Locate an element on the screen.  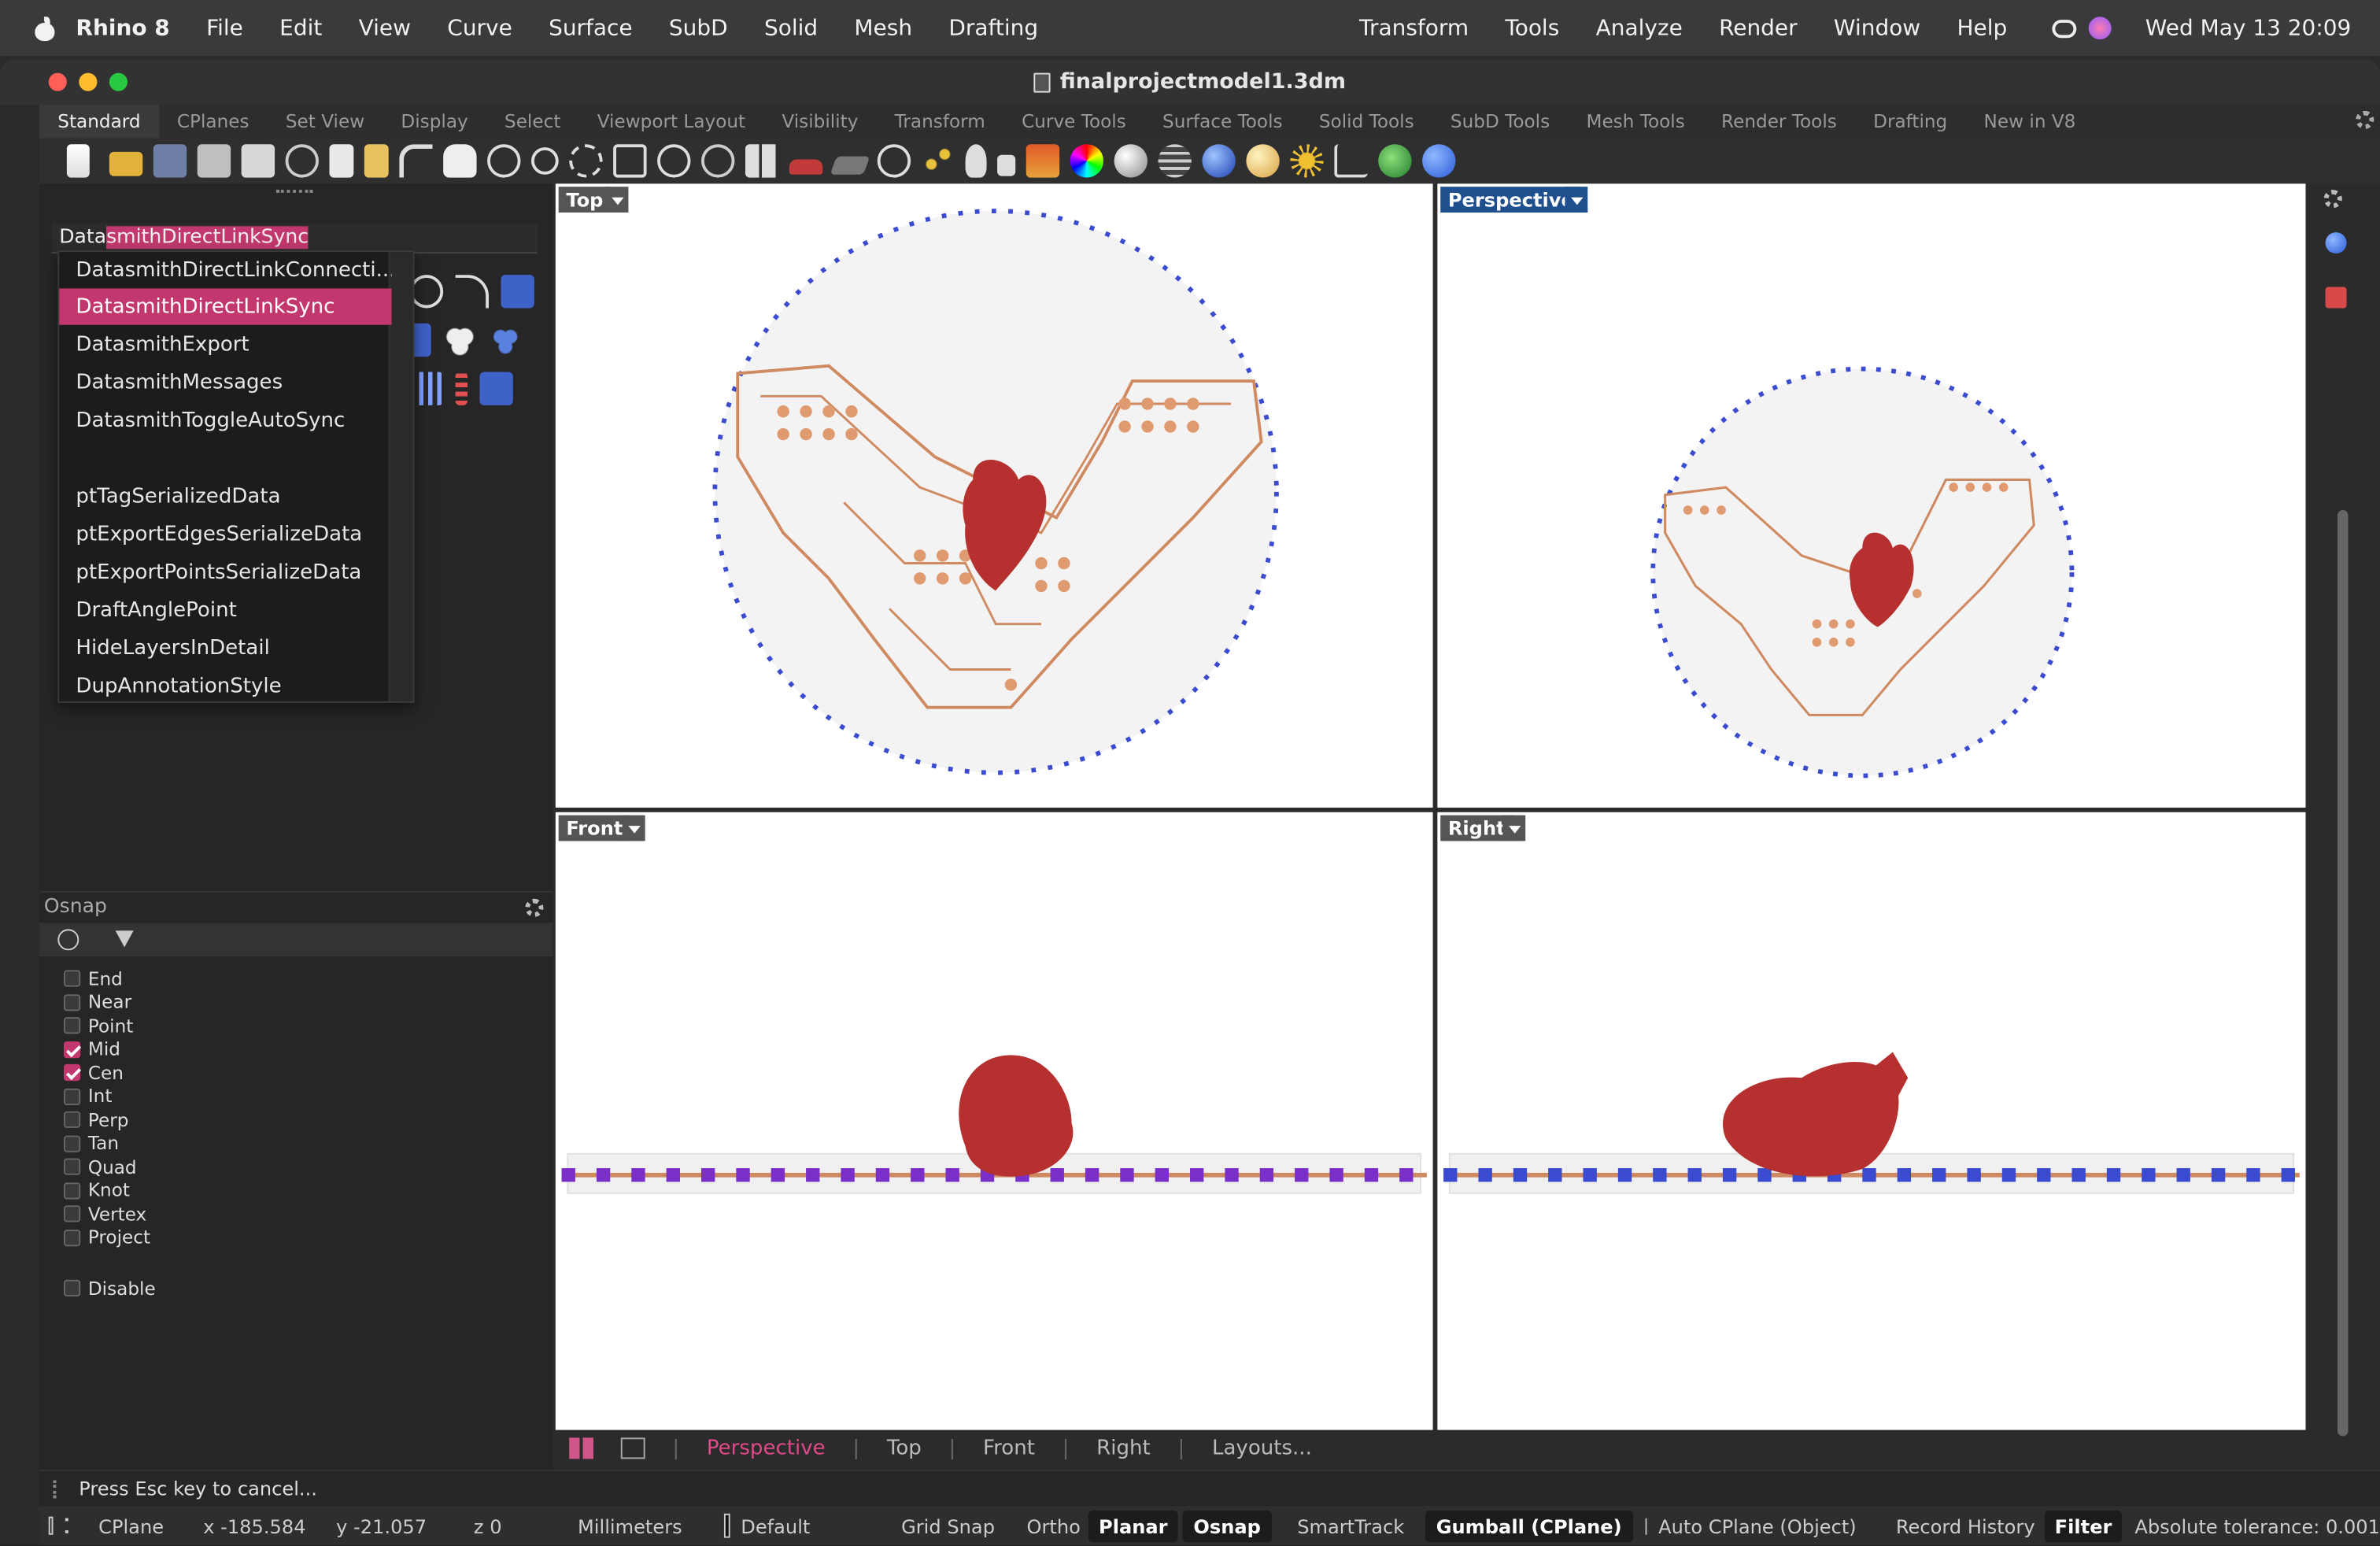
tab-render-tools: Render Tools is located at coordinates (1779, 121).